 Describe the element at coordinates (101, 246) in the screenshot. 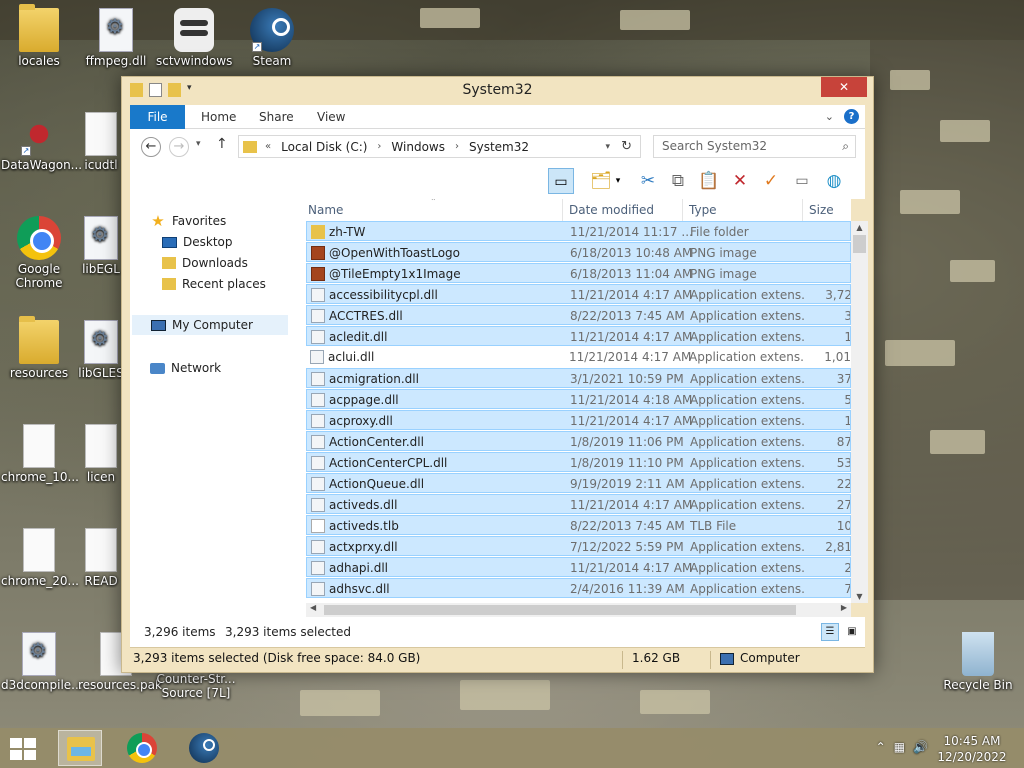

I see `desktop-icon-libegl: libEGL` at that location.